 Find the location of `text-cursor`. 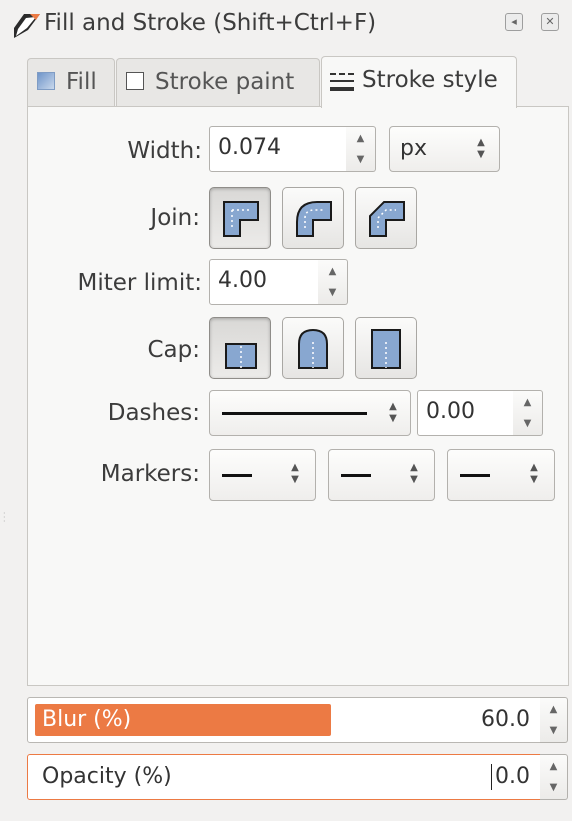

text-cursor is located at coordinates (491, 777).